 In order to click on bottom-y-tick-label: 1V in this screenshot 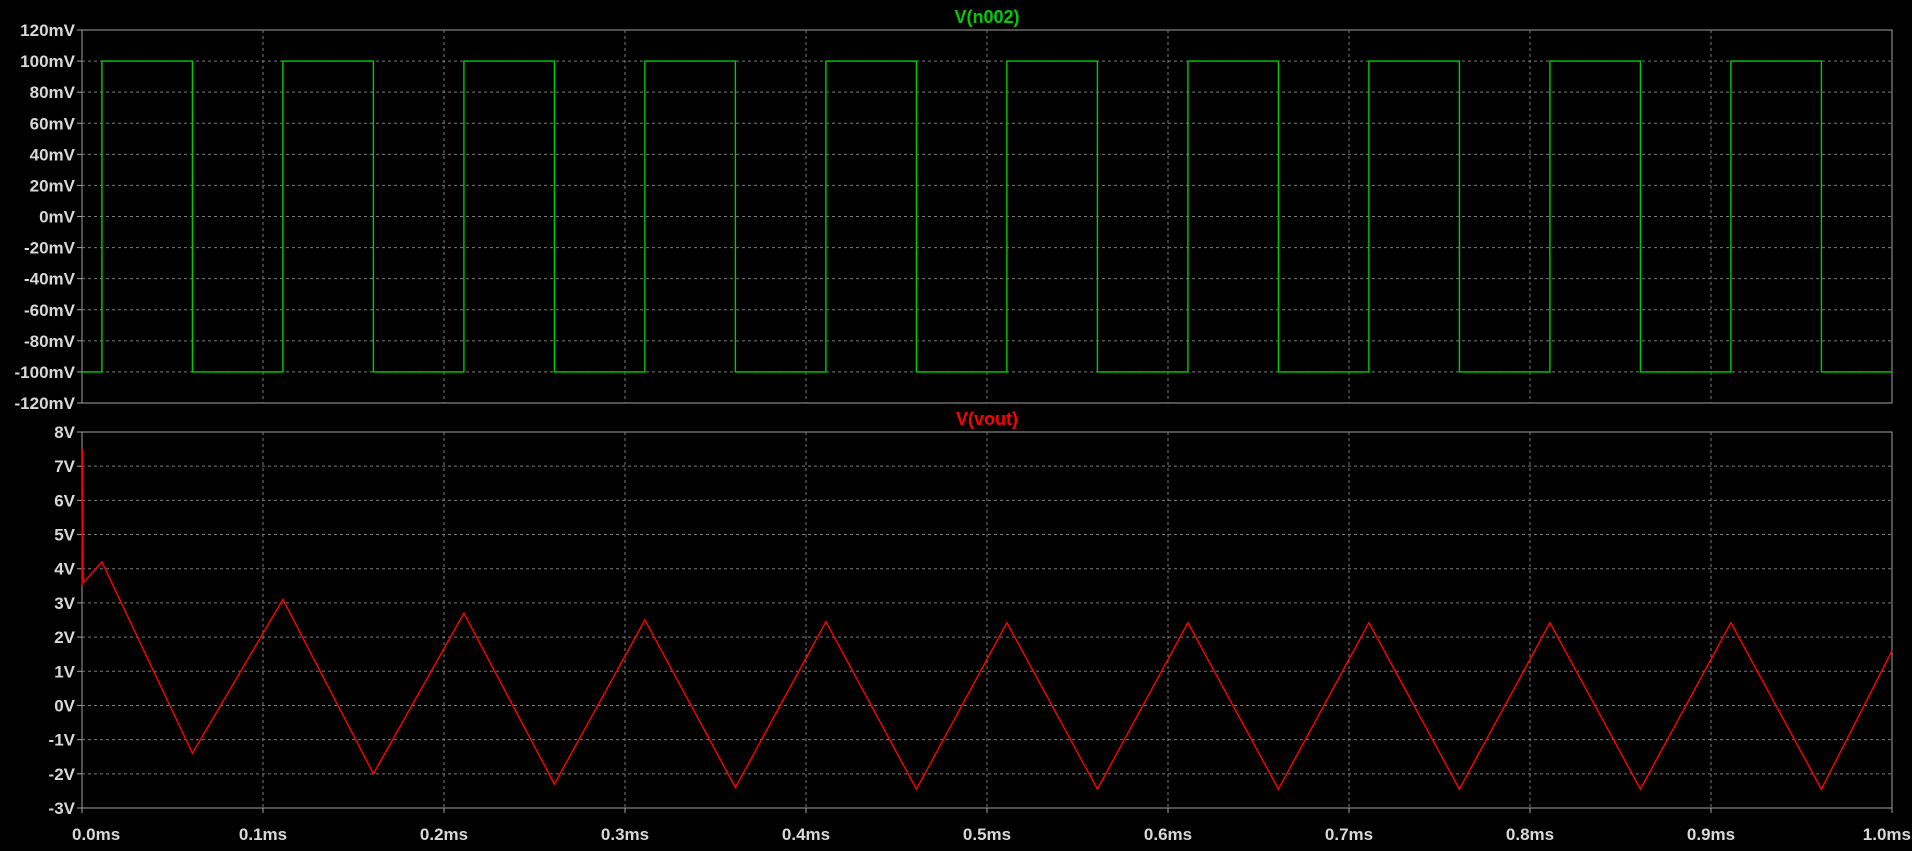, I will do `click(64, 671)`.